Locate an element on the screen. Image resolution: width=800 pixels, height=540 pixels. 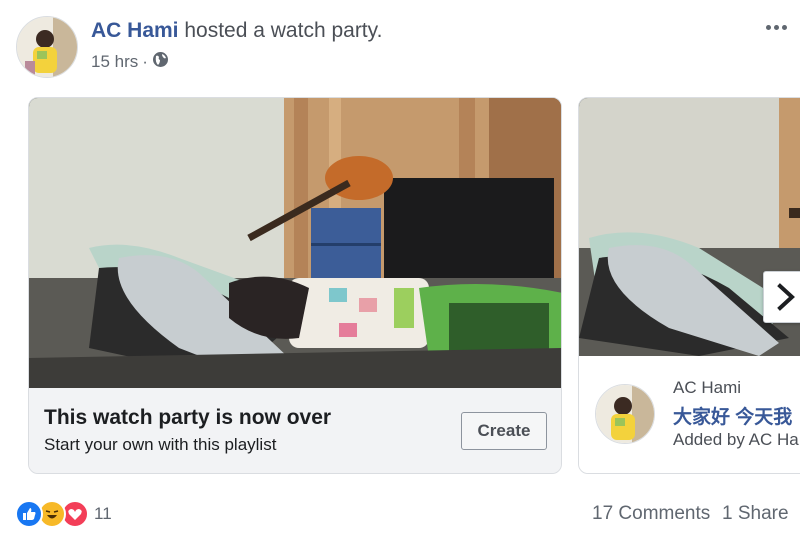
video-author-avatar is located at coordinates (625, 414).